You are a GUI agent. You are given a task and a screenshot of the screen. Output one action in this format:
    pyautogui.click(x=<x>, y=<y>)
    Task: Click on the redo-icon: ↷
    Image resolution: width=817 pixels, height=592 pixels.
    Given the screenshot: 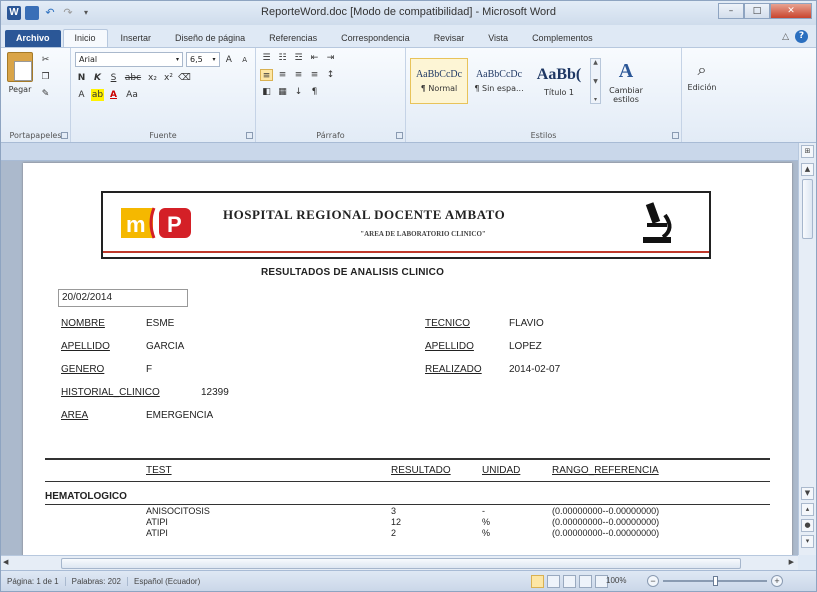 What is the action you would take?
    pyautogui.click(x=68, y=13)
    